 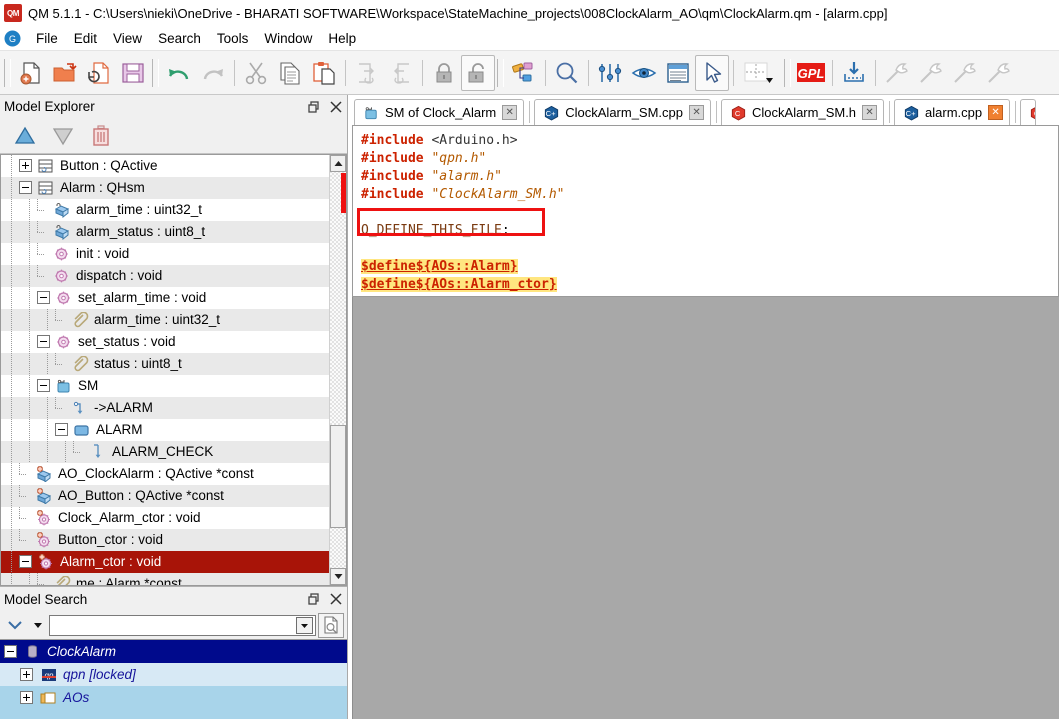 I want to click on tree-row: Alarm : QHsm, so click(x=165, y=187).